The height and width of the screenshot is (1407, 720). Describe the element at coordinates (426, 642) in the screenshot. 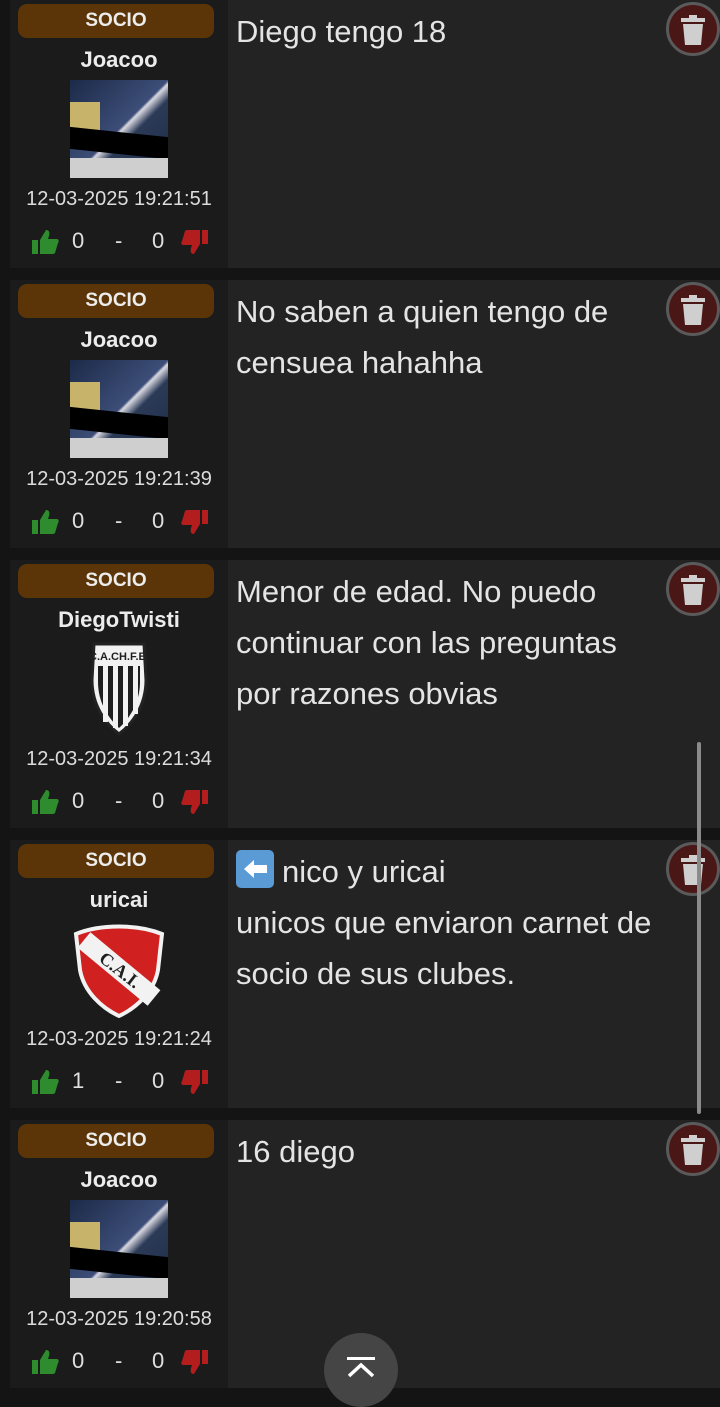

I see `comment-line: continuar con las preguntas` at that location.